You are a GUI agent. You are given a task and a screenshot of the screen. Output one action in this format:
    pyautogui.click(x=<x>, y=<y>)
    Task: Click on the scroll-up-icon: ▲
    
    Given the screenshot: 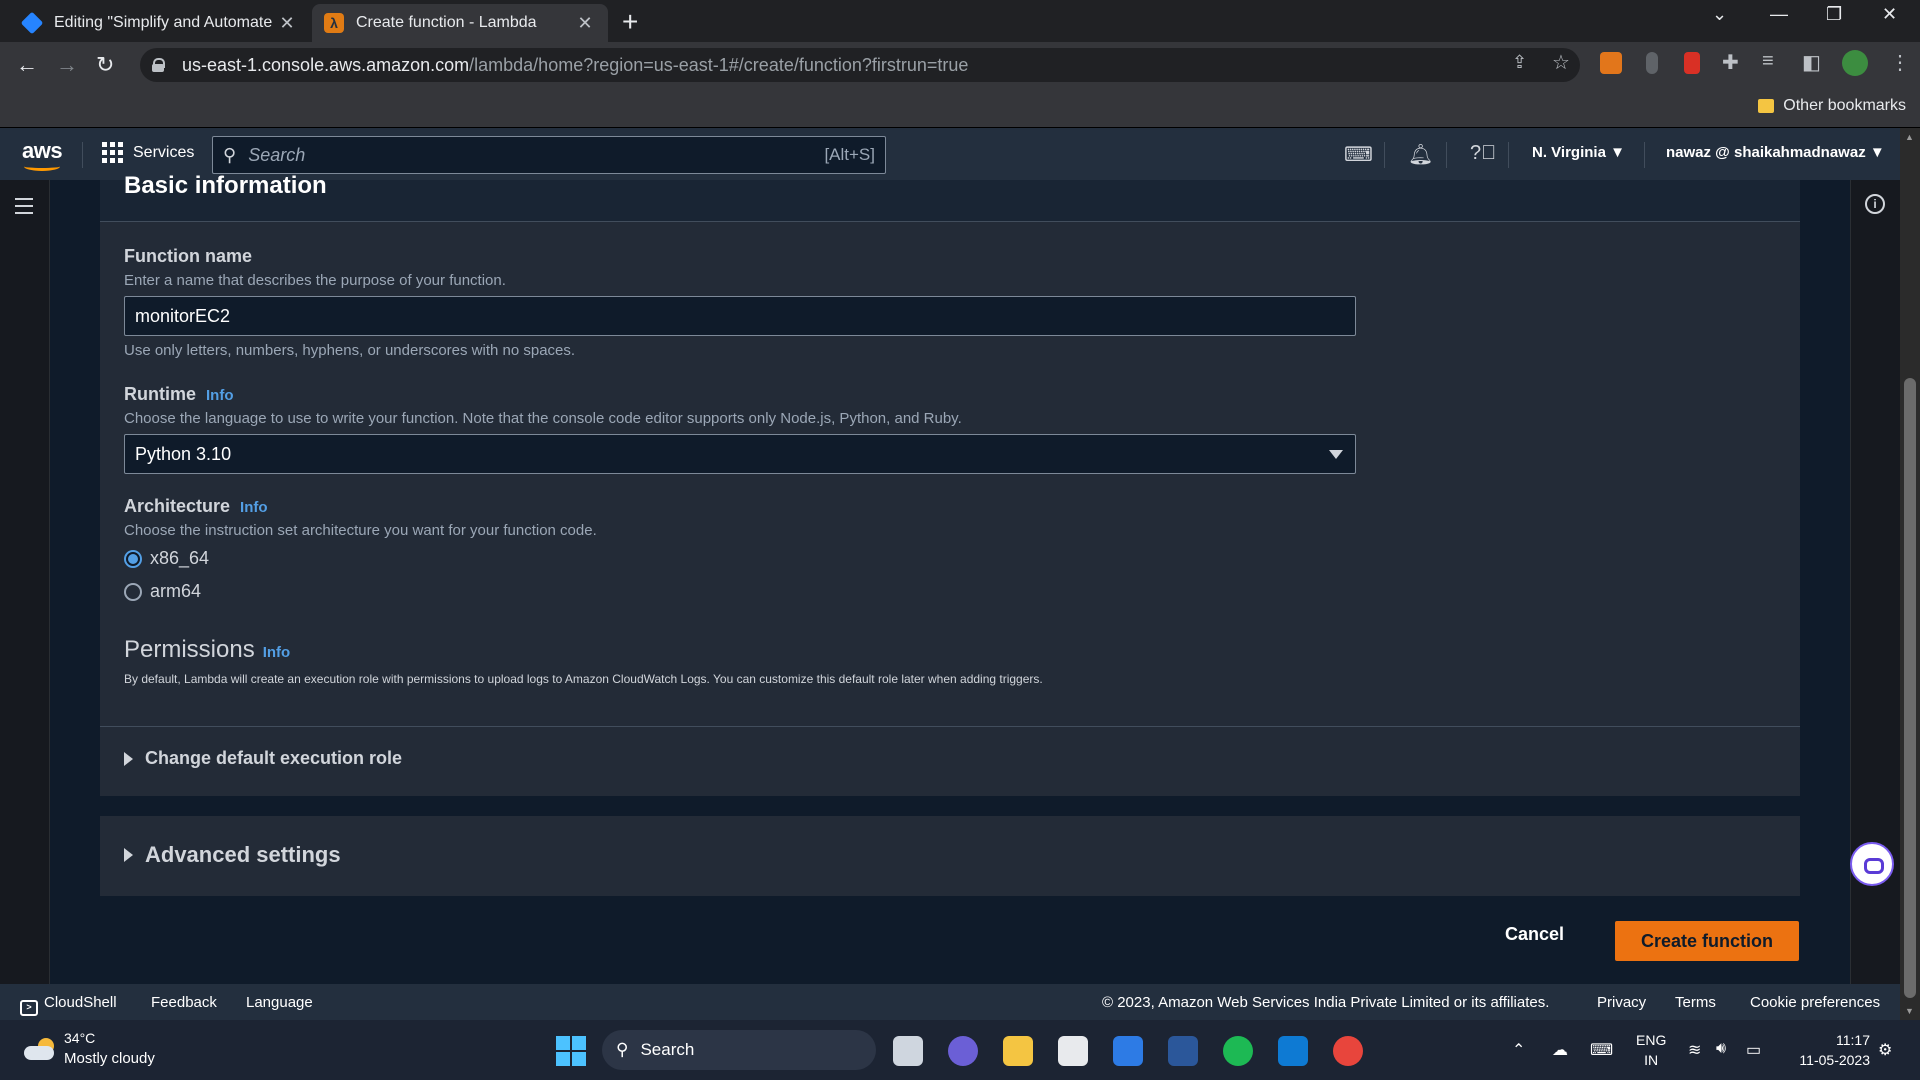 What is the action you would take?
    pyautogui.click(x=1909, y=137)
    